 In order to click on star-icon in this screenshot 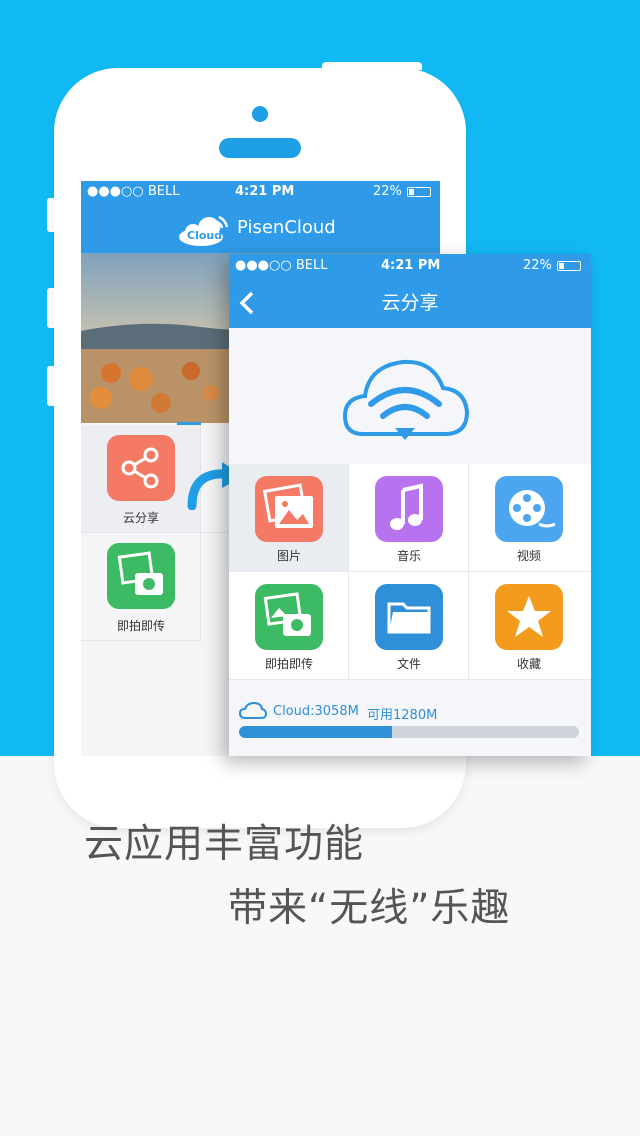, I will do `click(529, 617)`.